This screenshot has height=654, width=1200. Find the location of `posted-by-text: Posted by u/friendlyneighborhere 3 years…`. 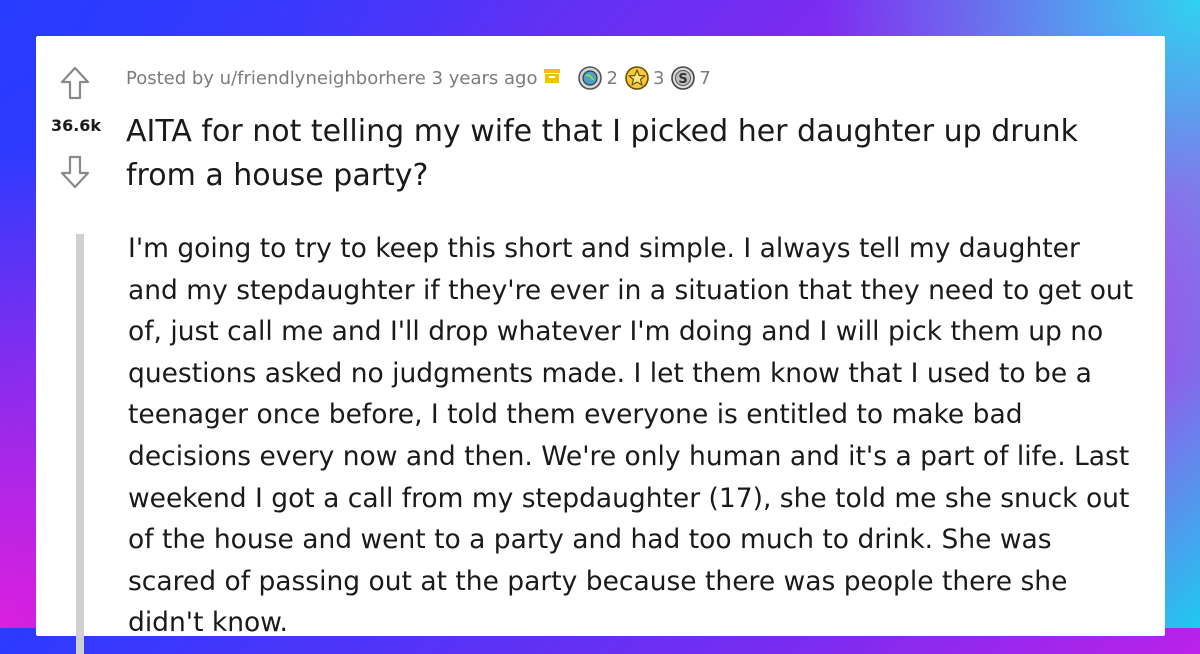

posted-by-text: Posted by u/friendlyneighborhere 3 years… is located at coordinates (332, 78).